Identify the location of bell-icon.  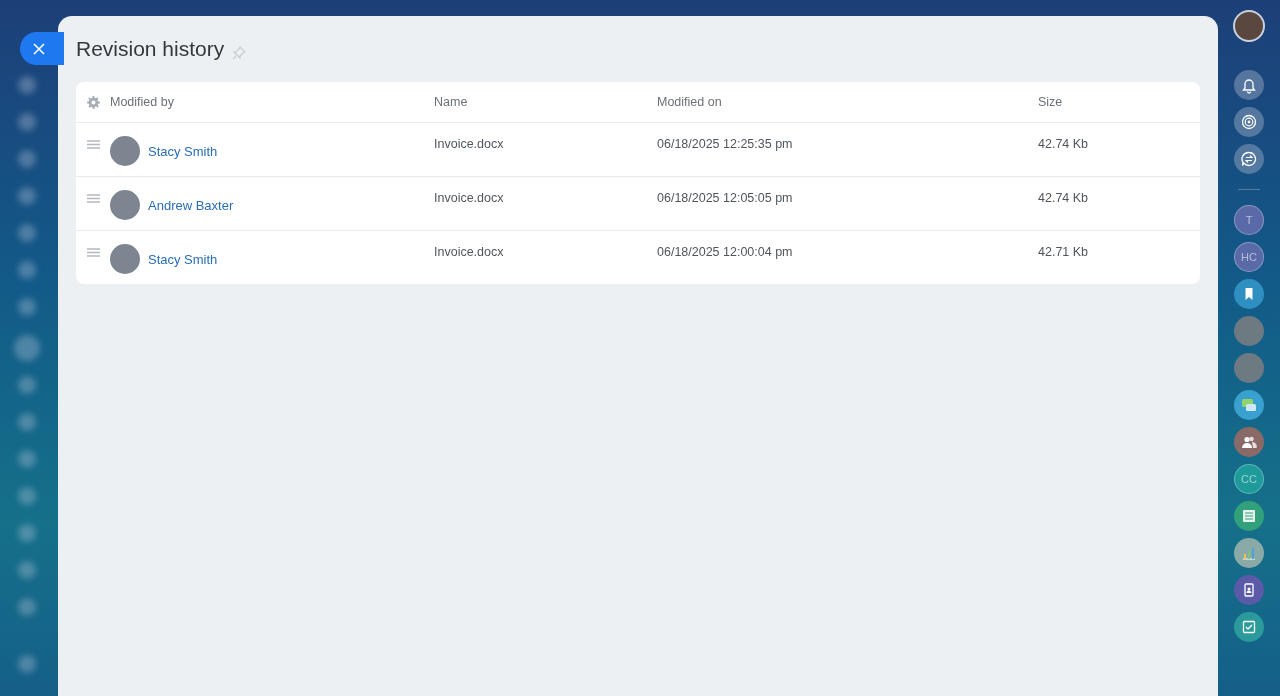
(1249, 85).